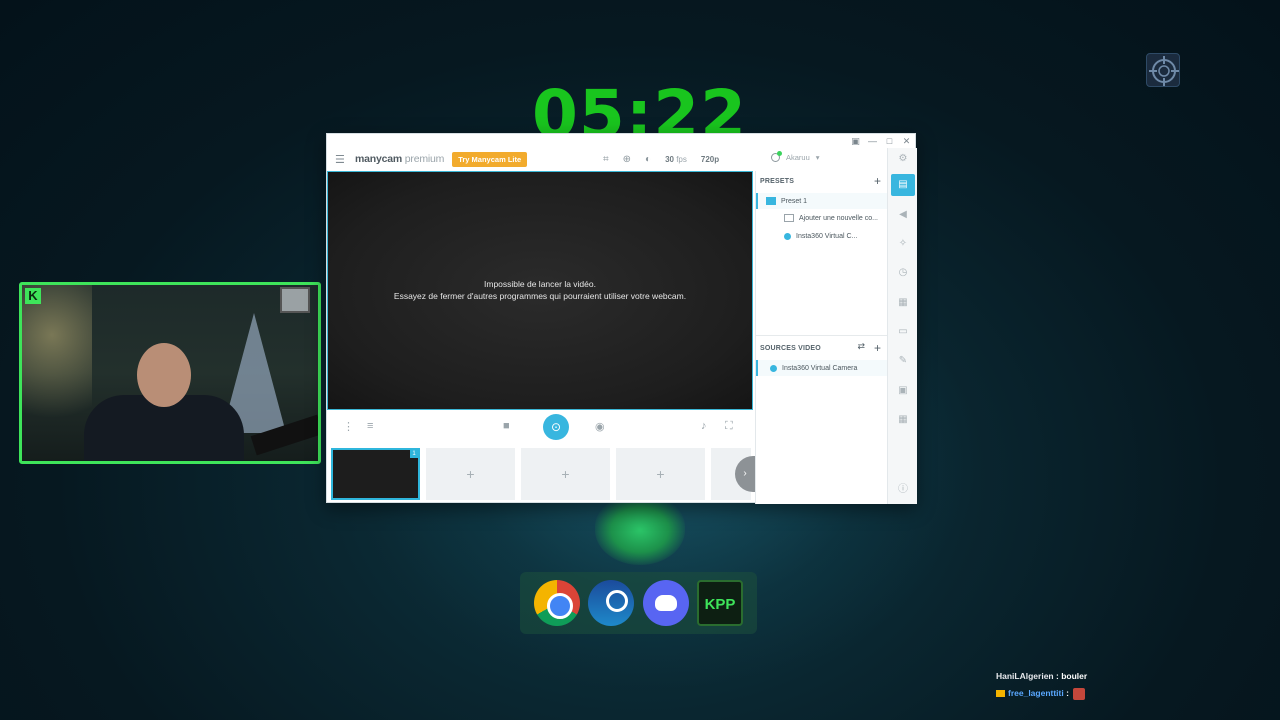 This screenshot has width=1280, height=720. What do you see at coordinates (771, 201) in the screenshot?
I see `preset-icon` at bounding box center [771, 201].